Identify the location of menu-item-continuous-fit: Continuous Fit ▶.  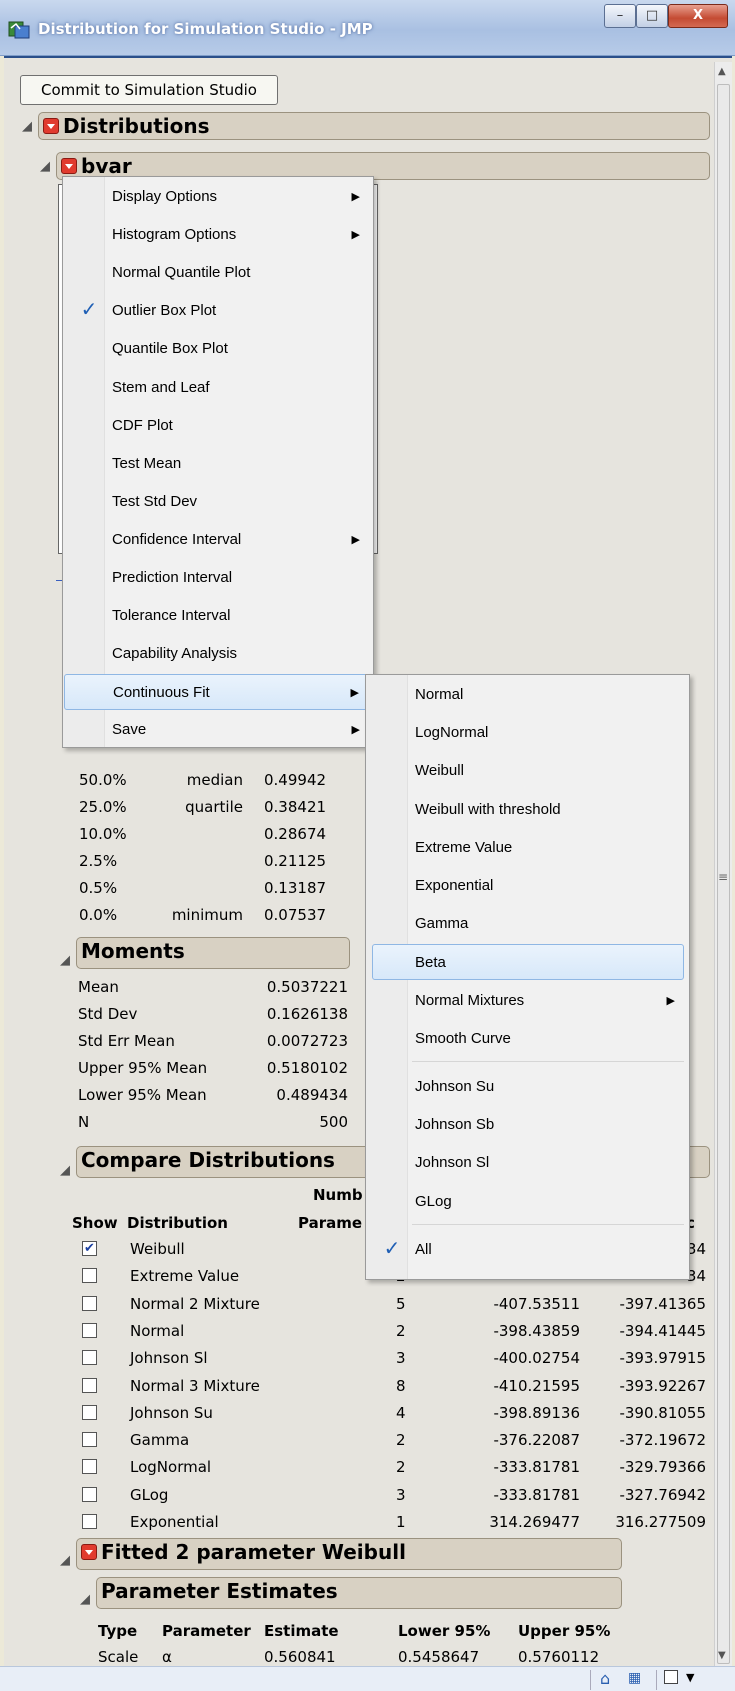
(219, 692).